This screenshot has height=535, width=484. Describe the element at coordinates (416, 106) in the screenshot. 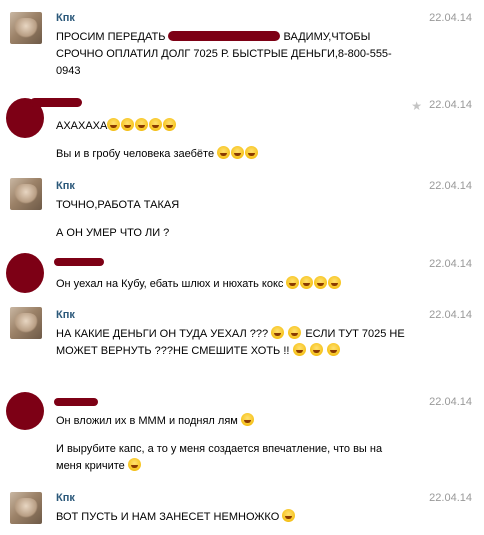

I see `star-icon: ★` at that location.